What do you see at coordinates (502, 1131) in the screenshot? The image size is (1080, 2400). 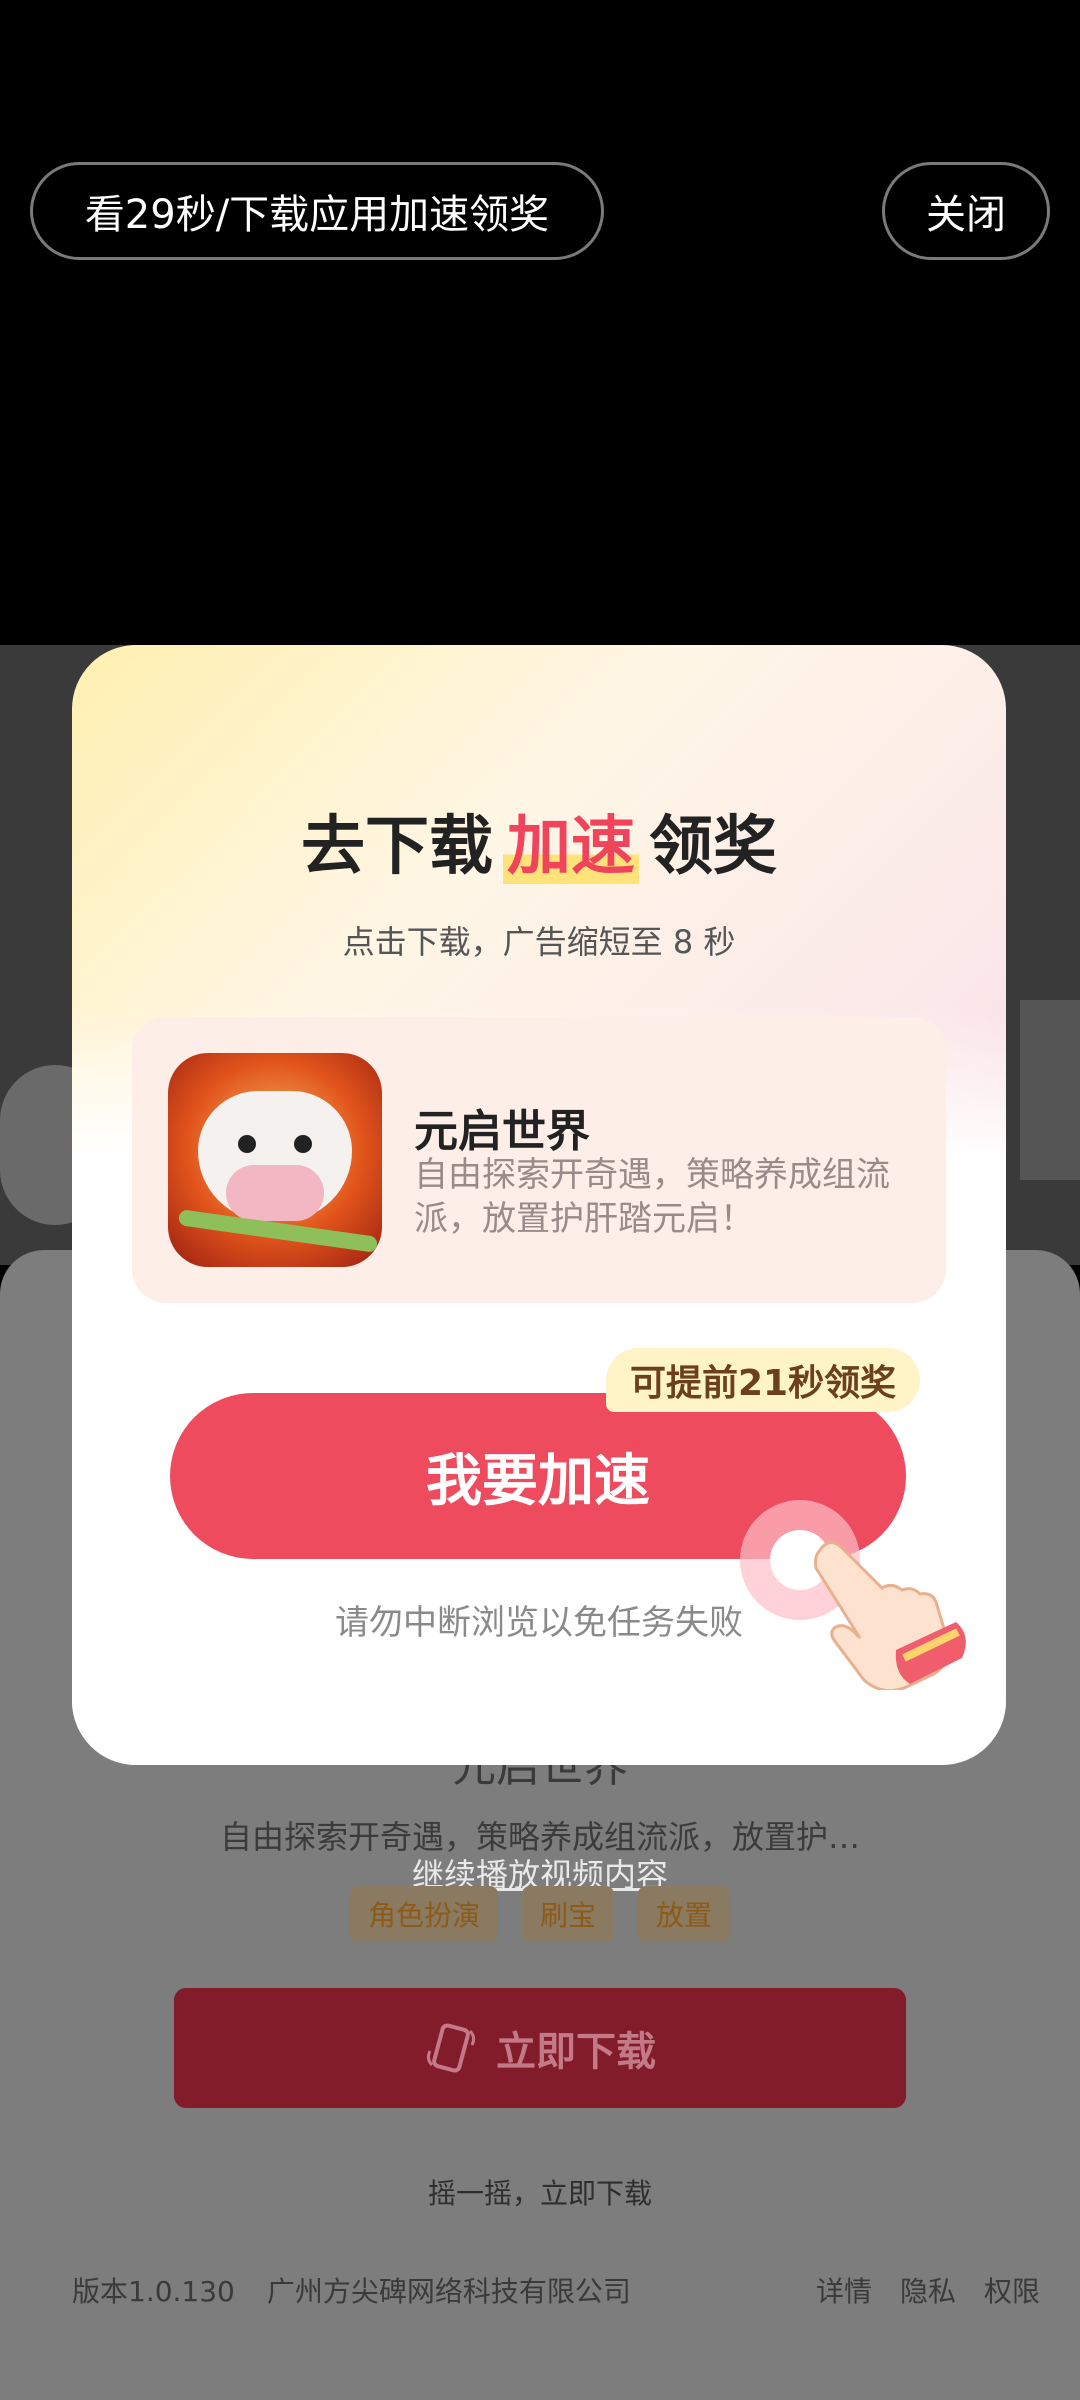 I see `app-name: 元启世界` at bounding box center [502, 1131].